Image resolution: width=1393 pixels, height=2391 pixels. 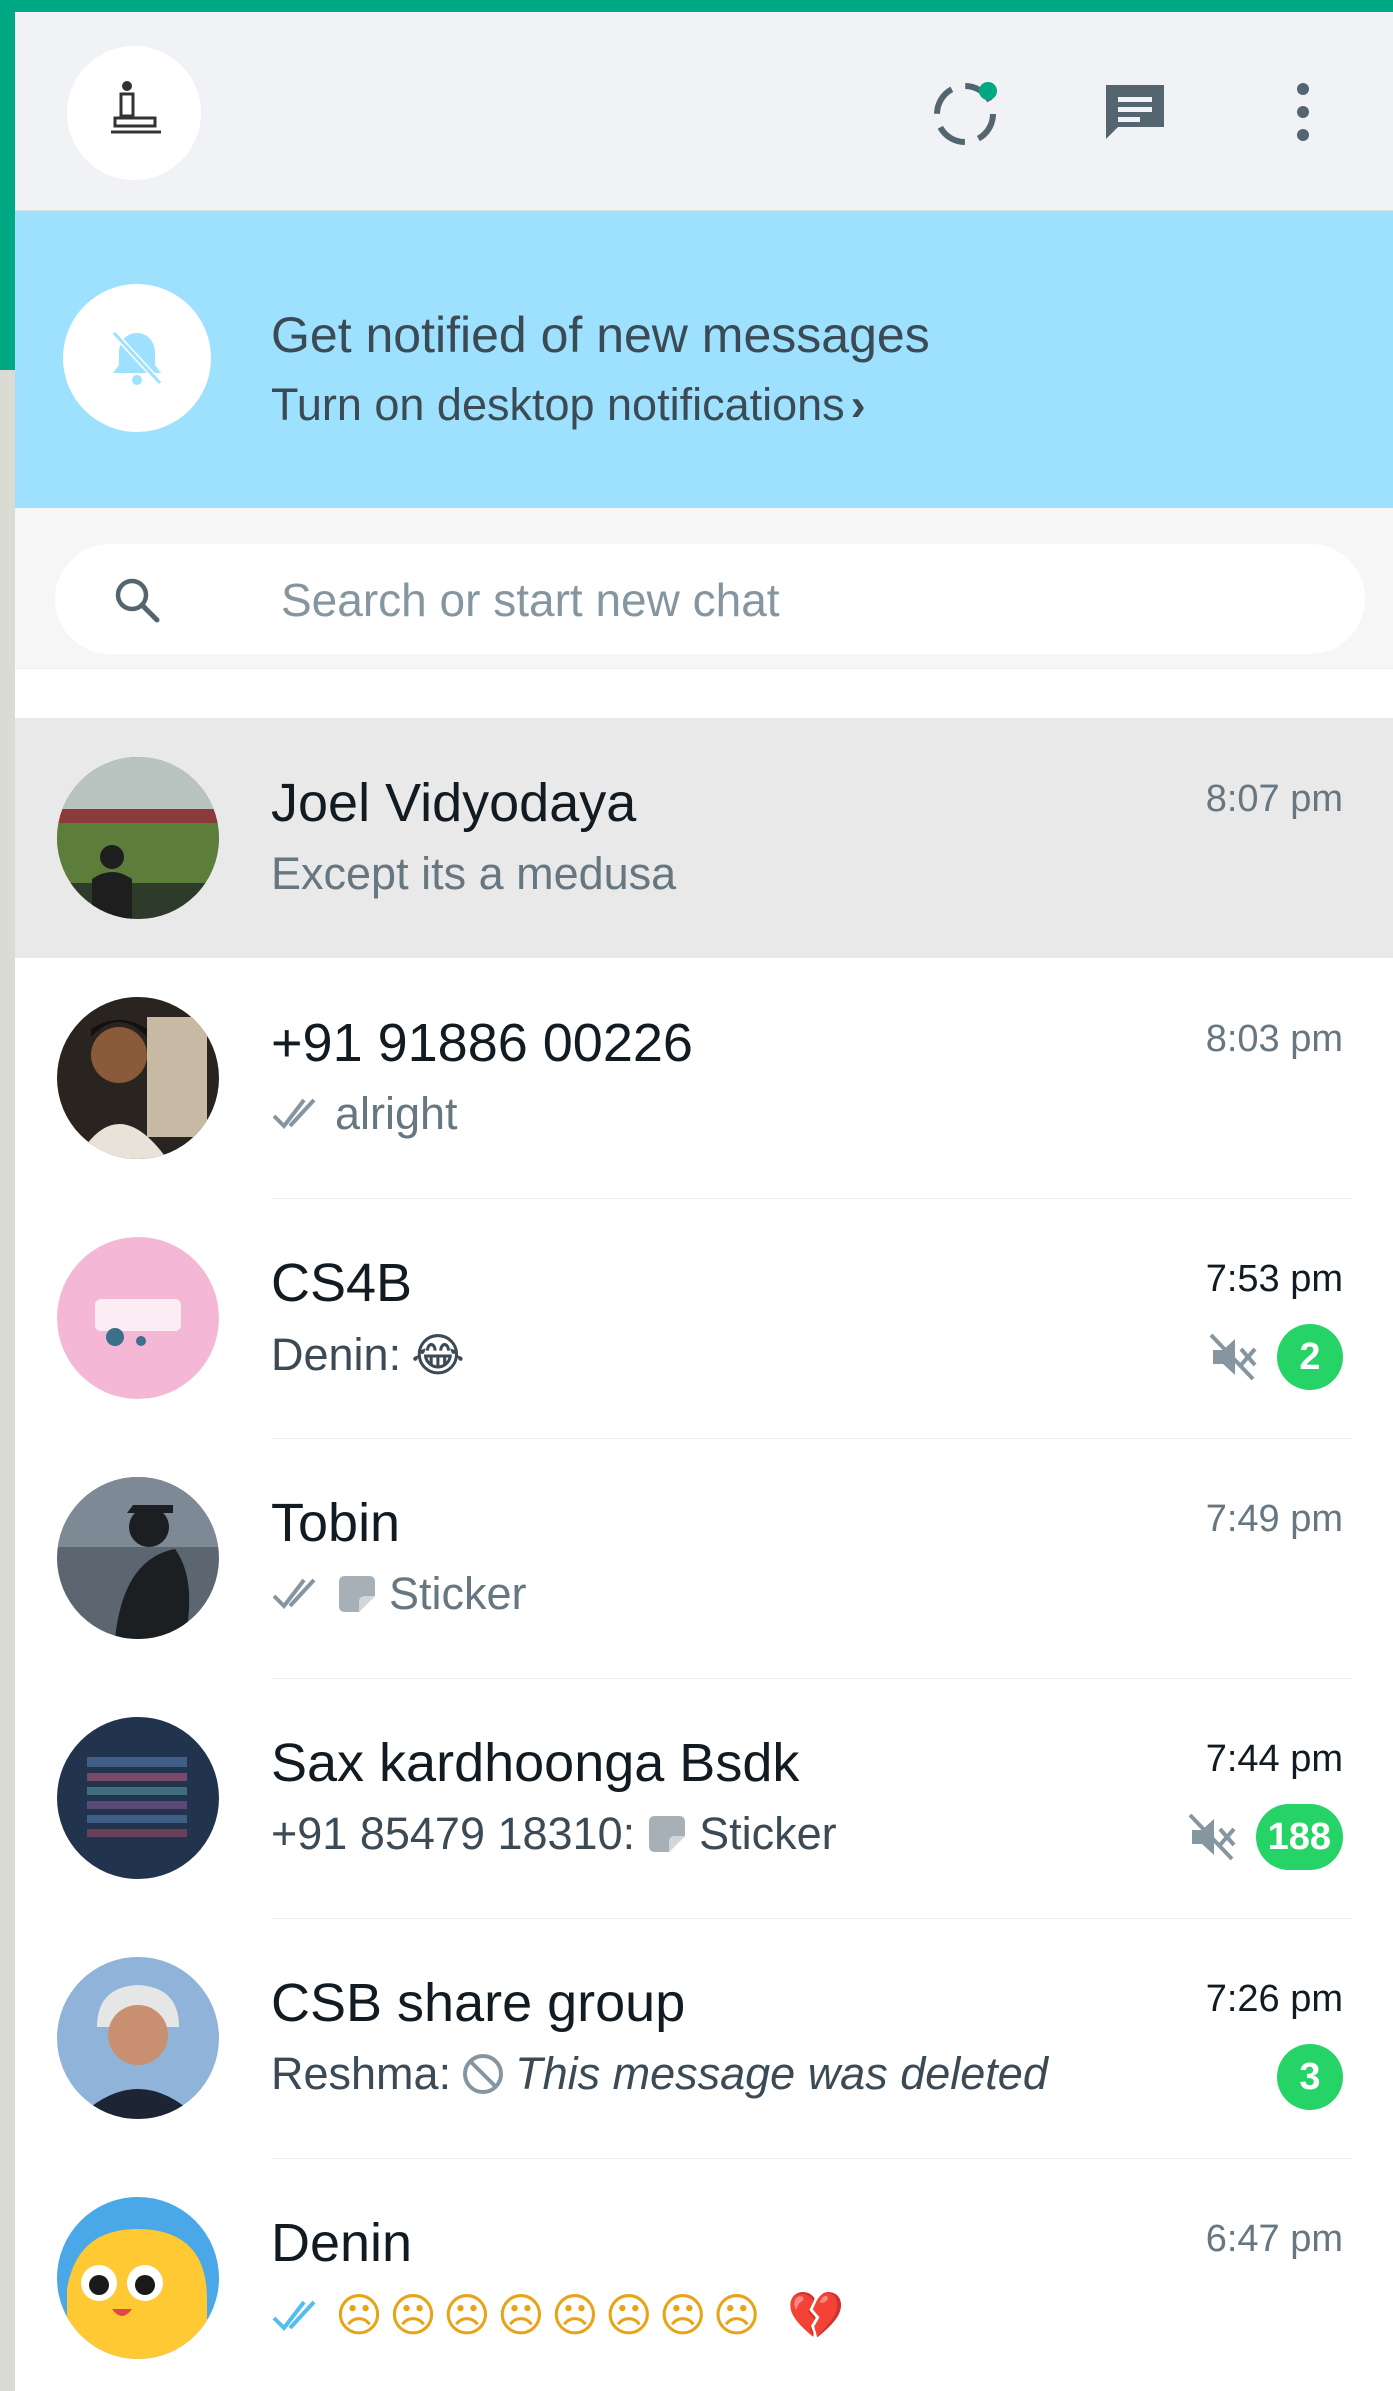 I want to click on chat-body: Denin 6:47 pm ☹☹☹☹☹☹☹☹ 💔, so click(x=812, y=2274).